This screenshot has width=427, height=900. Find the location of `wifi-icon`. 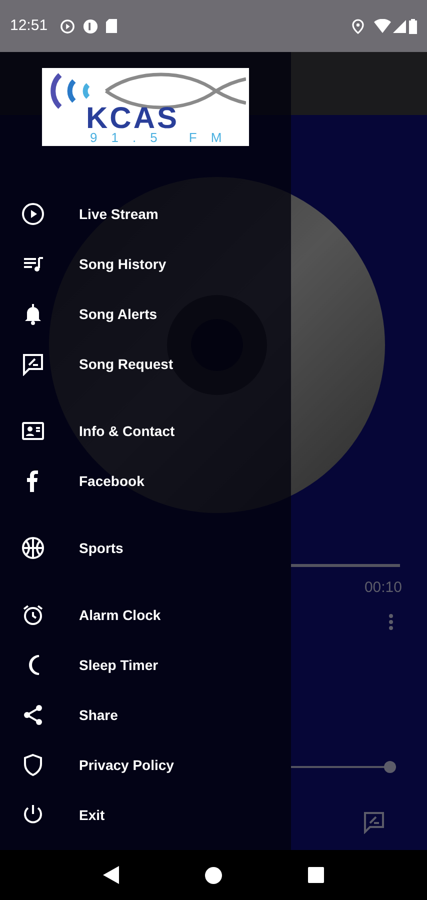

wifi-icon is located at coordinates (382, 26).